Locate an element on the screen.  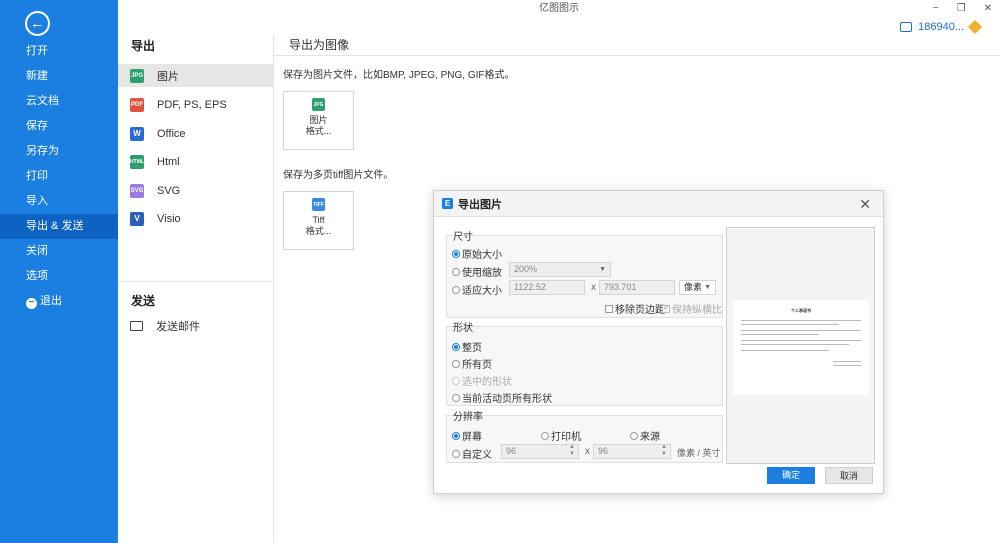
exit-icon: − is located at coordinates (31, 303).